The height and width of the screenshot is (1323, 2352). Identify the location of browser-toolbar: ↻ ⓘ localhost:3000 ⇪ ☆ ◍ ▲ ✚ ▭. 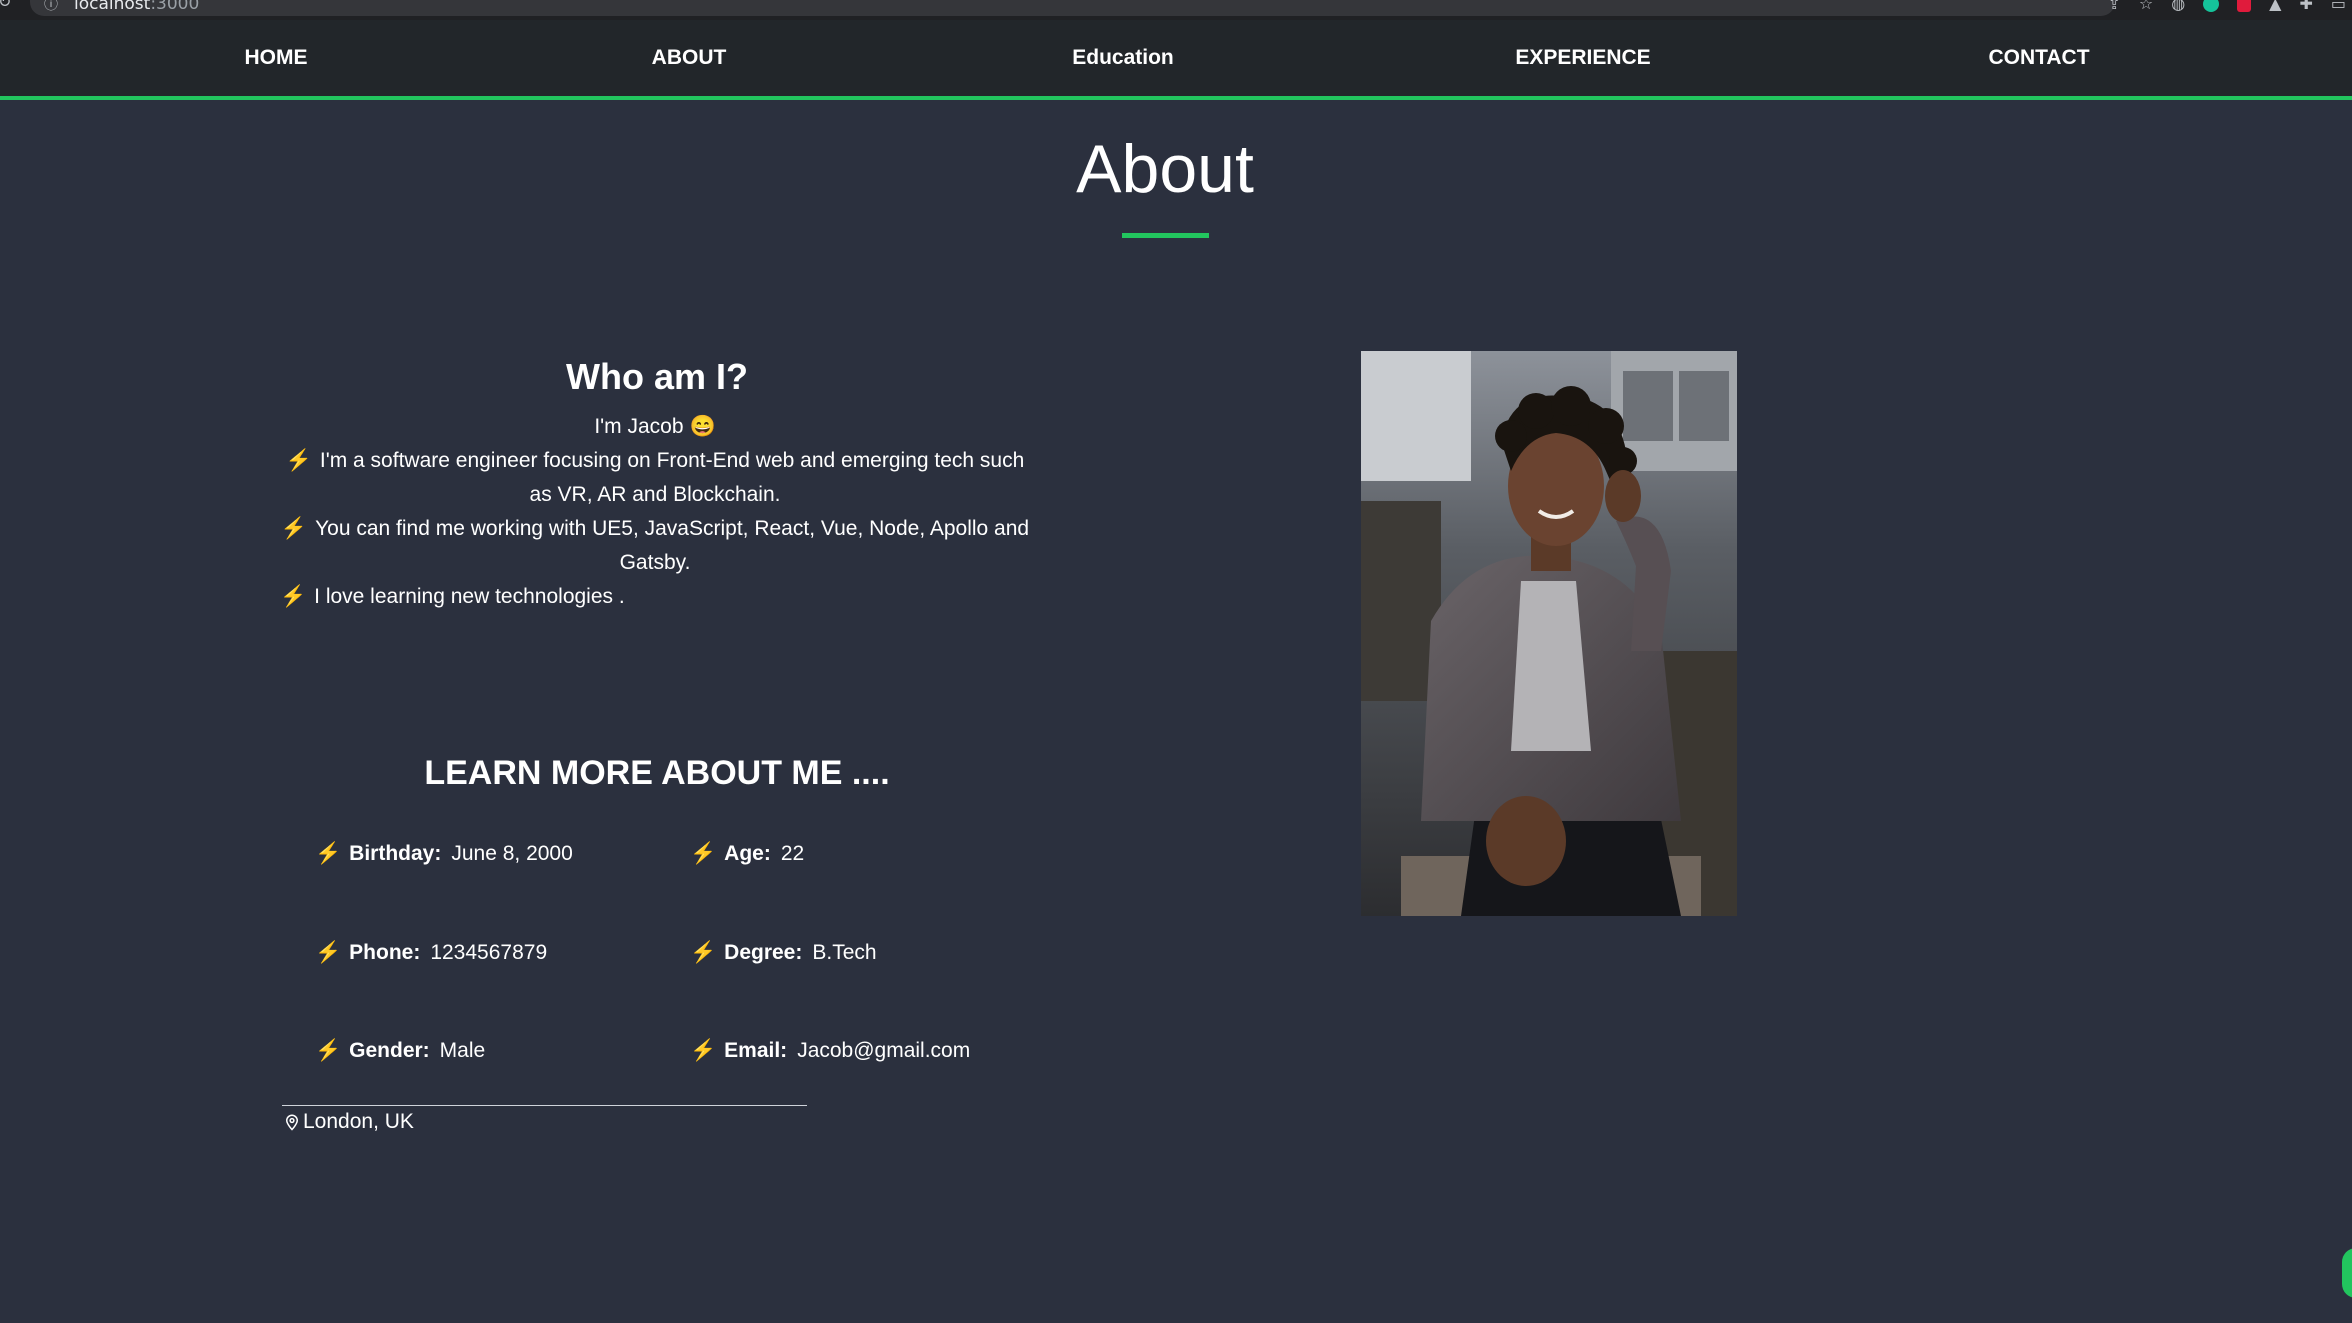
(1176, 10).